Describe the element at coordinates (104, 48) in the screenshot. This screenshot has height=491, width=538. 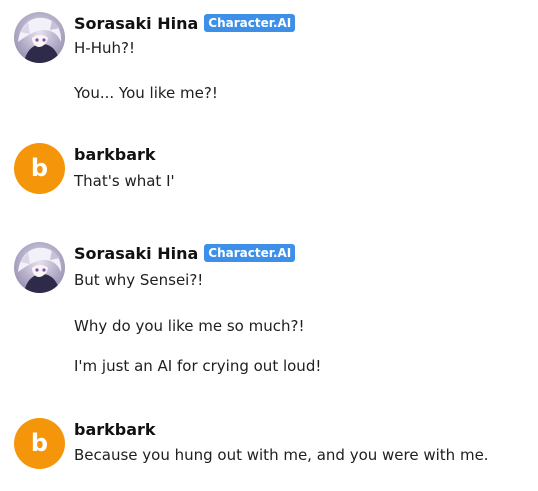
I see `message-text: H-Huh?!` at that location.